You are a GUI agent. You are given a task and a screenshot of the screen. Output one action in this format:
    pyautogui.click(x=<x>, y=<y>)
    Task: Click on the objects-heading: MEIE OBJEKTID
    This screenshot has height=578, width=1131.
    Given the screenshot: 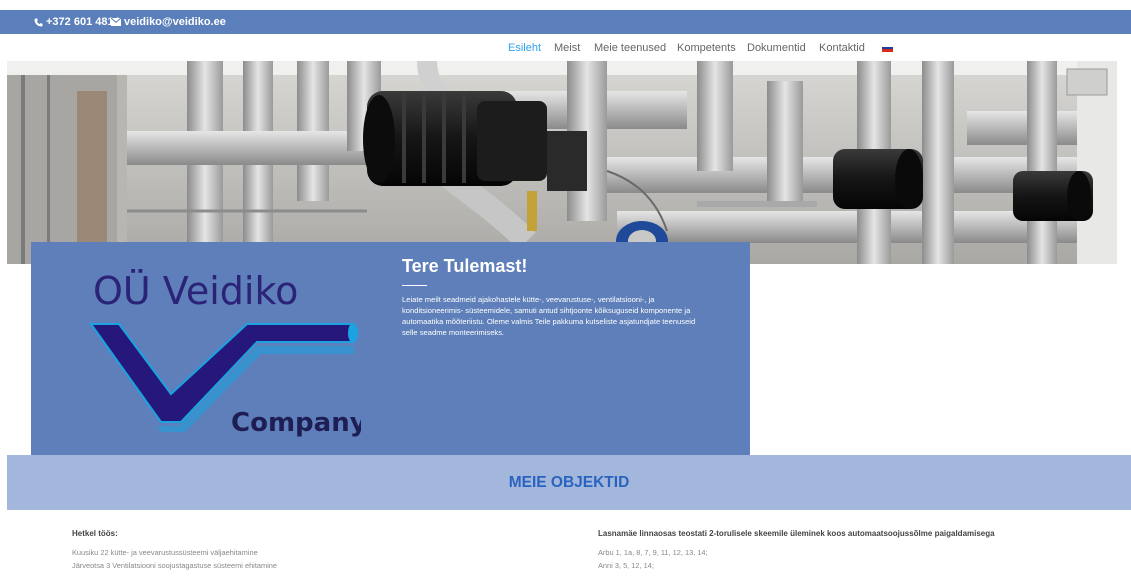 What is the action you would take?
    pyautogui.click(x=569, y=482)
    